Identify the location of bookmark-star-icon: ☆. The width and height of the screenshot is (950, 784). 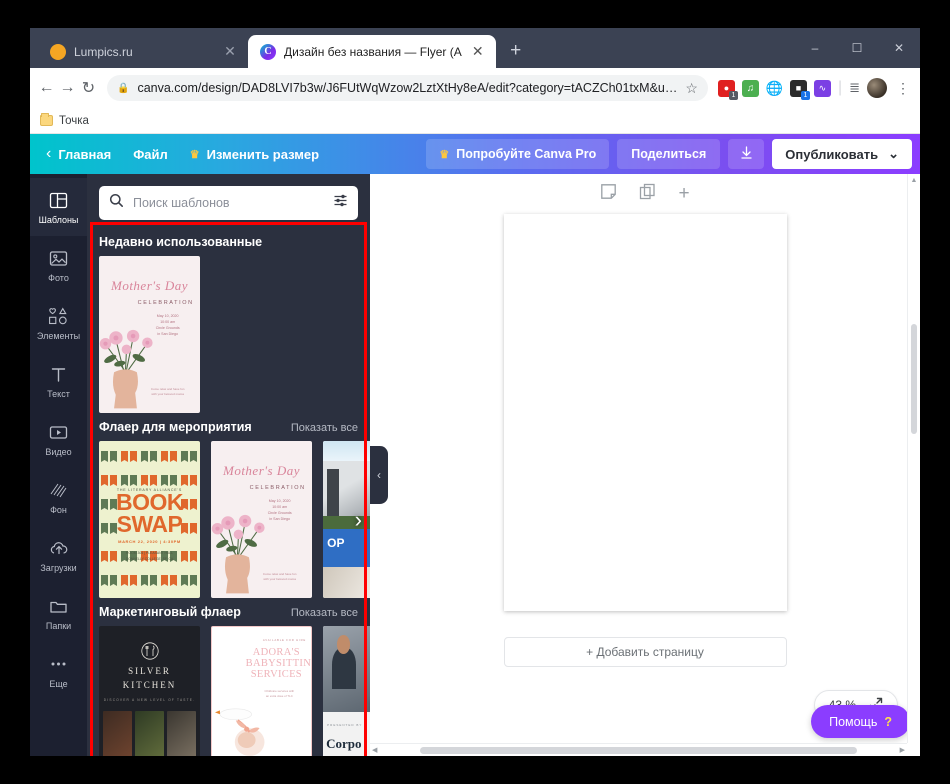
(691, 88).